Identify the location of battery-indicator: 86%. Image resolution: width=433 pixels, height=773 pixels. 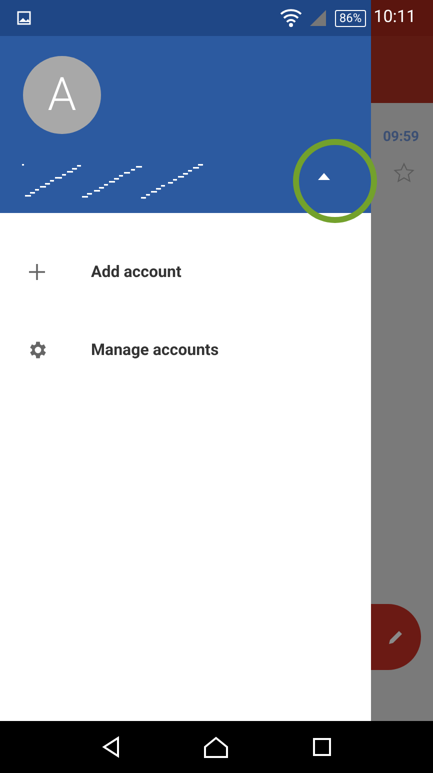
(350, 18).